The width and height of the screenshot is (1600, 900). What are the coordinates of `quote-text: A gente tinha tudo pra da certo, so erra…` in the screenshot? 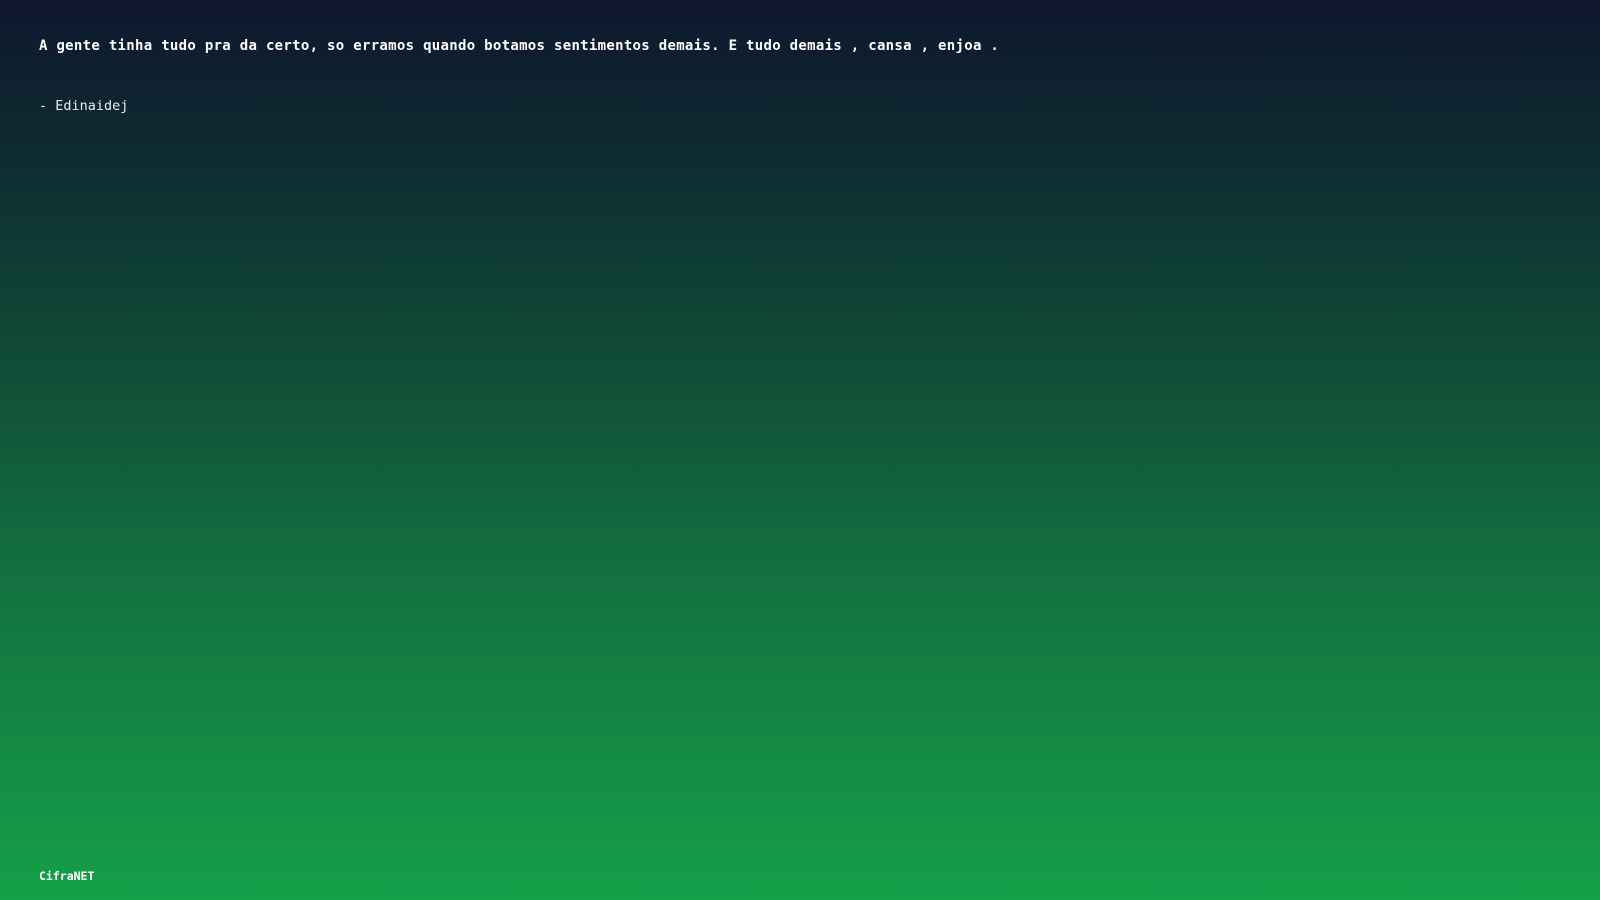 It's located at (519, 46).